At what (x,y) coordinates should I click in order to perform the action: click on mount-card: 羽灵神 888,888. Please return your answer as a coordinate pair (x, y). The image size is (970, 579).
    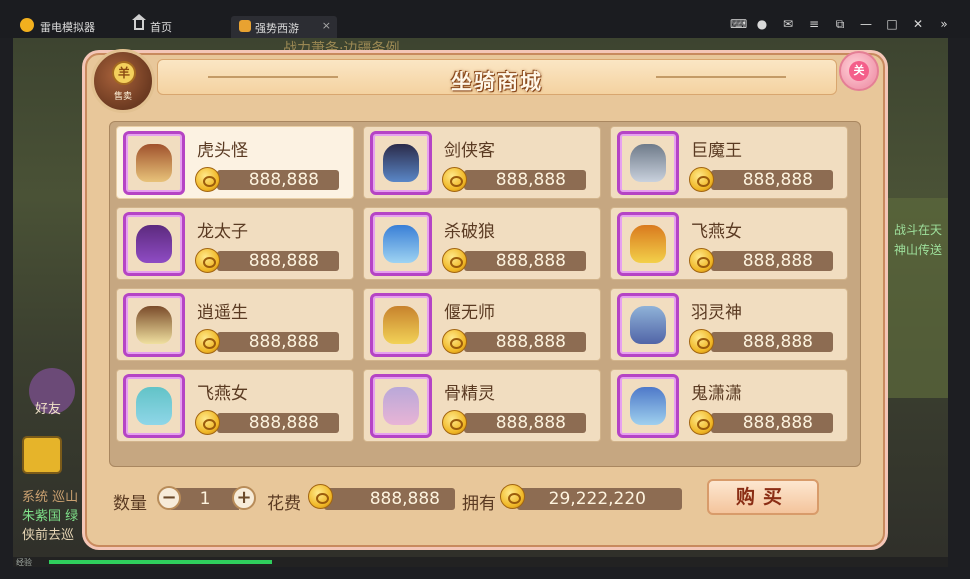
    Looking at the image, I should click on (729, 324).